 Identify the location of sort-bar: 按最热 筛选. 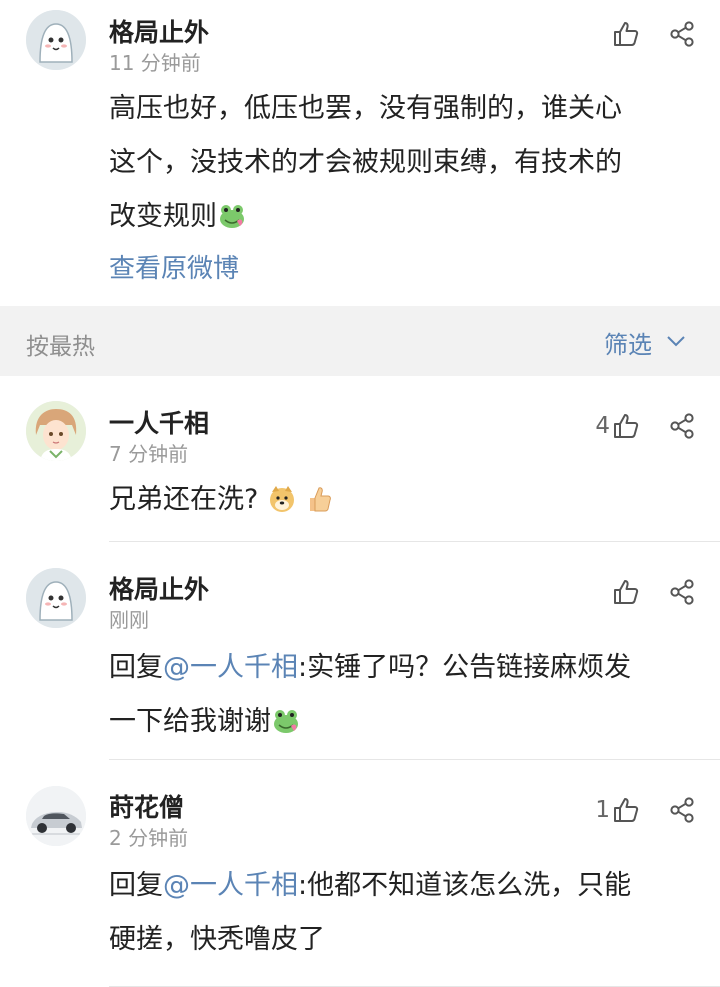
(360, 341).